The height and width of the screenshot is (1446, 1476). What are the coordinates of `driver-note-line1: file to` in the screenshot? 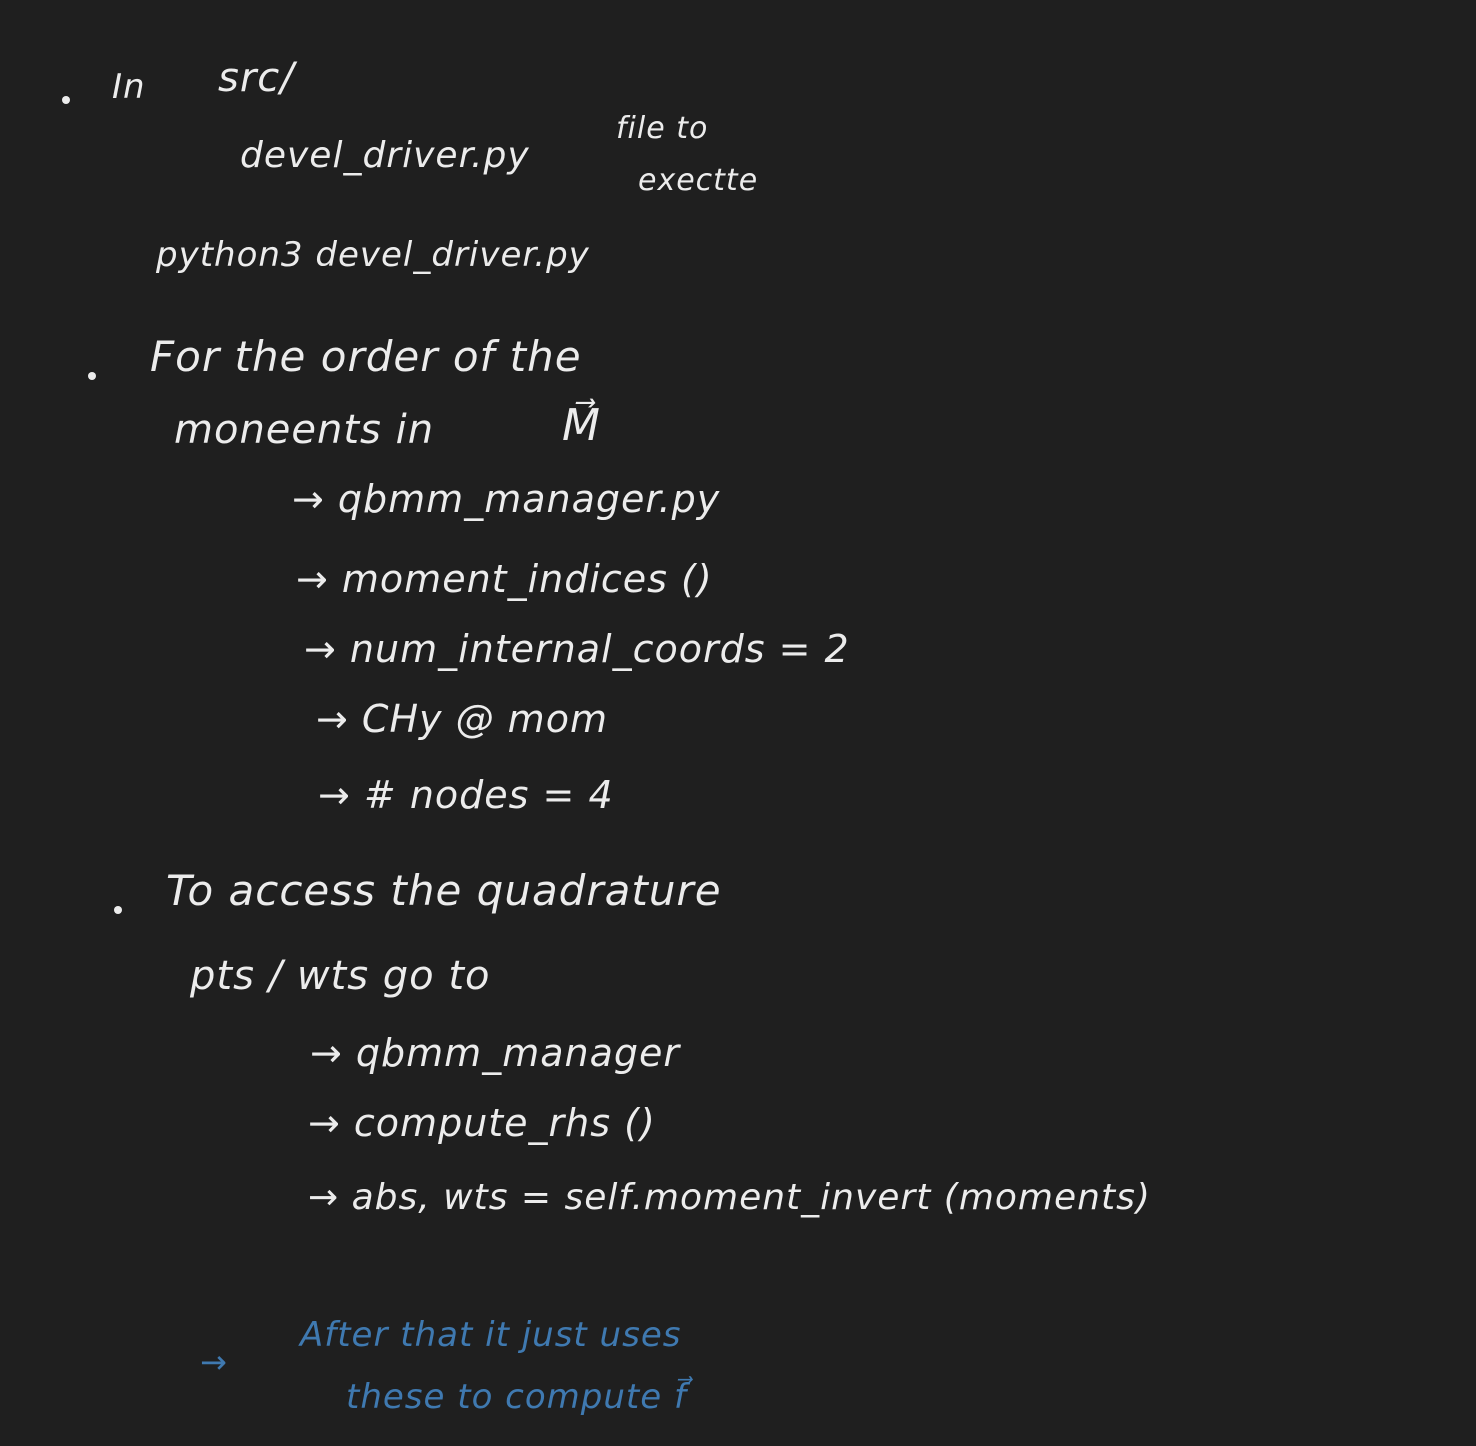 It's located at (662, 128).